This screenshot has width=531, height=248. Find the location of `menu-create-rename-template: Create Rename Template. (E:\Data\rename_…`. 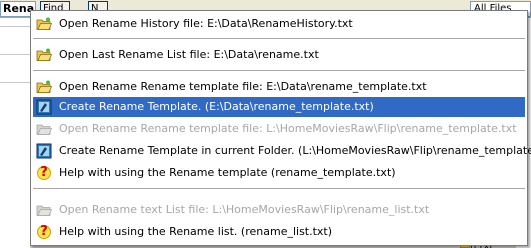

menu-create-rename-template: Create Rename Template. (E:\Data\rename_… is located at coordinates (279, 107).